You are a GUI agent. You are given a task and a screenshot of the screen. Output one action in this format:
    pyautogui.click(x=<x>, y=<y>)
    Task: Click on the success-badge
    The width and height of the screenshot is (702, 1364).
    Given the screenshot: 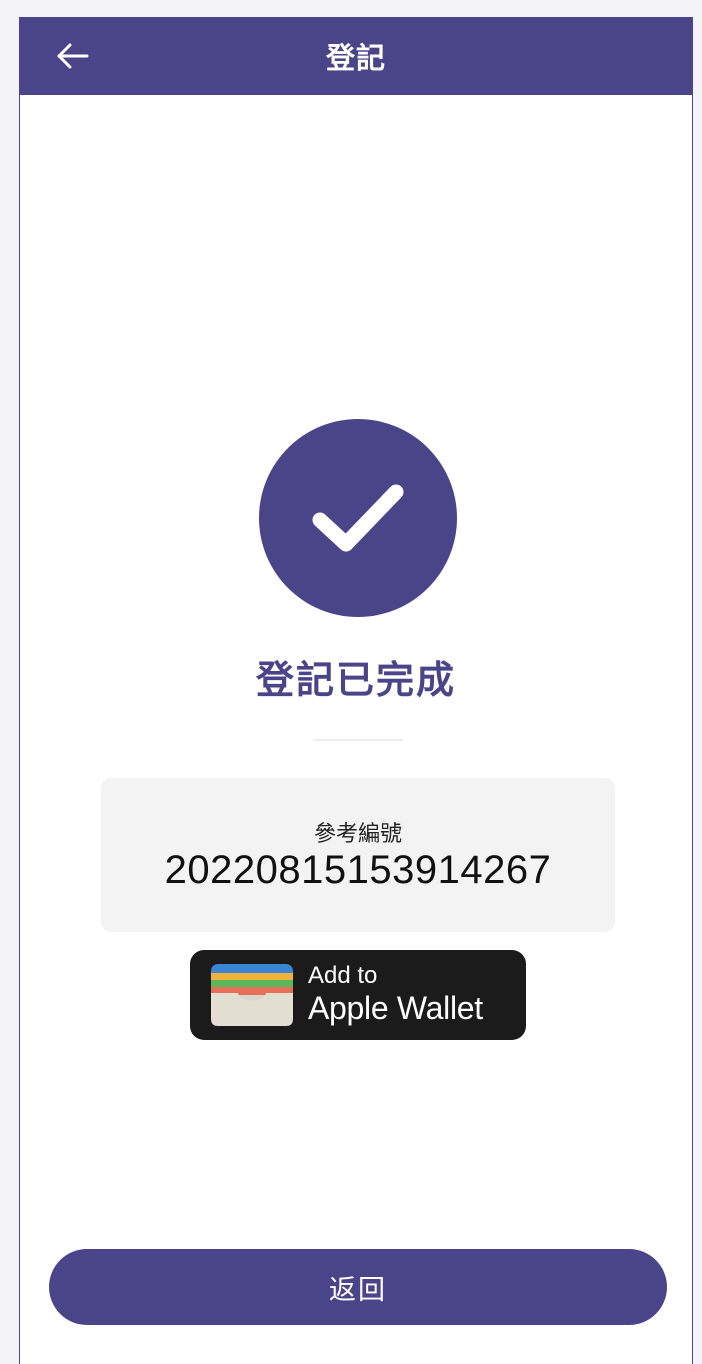 What is the action you would take?
    pyautogui.click(x=358, y=518)
    